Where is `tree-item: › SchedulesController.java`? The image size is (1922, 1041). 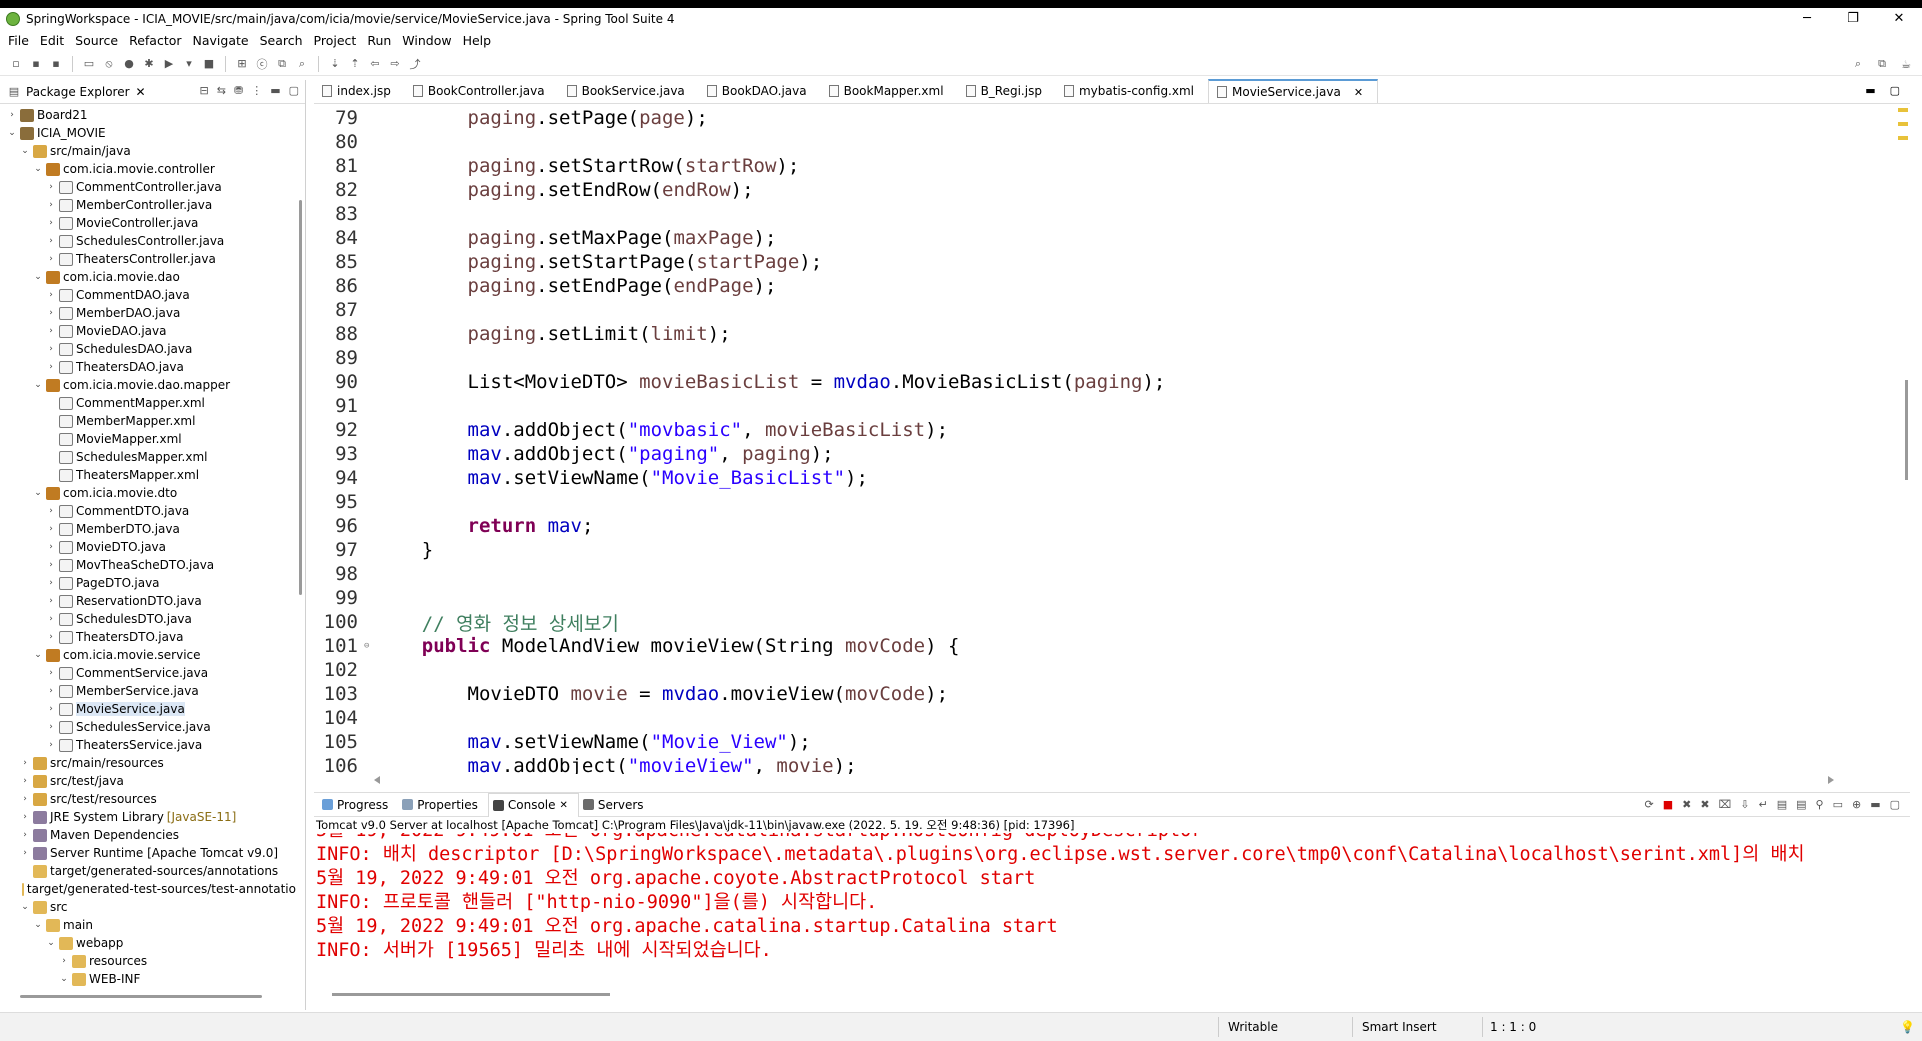 tree-item: › SchedulesController.java is located at coordinates (148, 241).